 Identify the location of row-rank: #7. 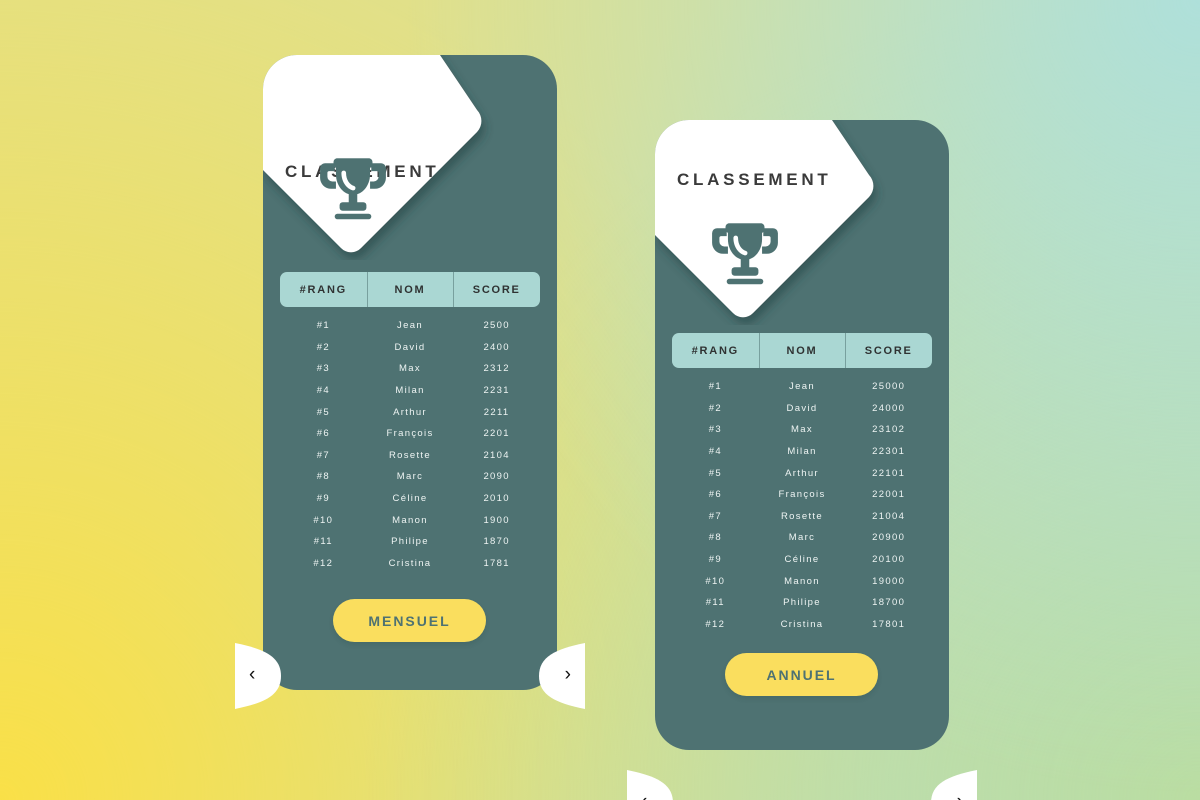
(323, 455).